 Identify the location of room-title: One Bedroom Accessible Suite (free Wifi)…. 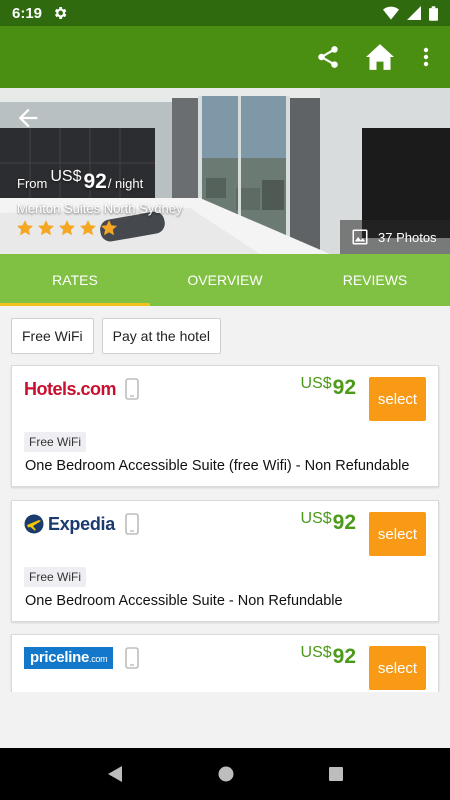
(217, 466).